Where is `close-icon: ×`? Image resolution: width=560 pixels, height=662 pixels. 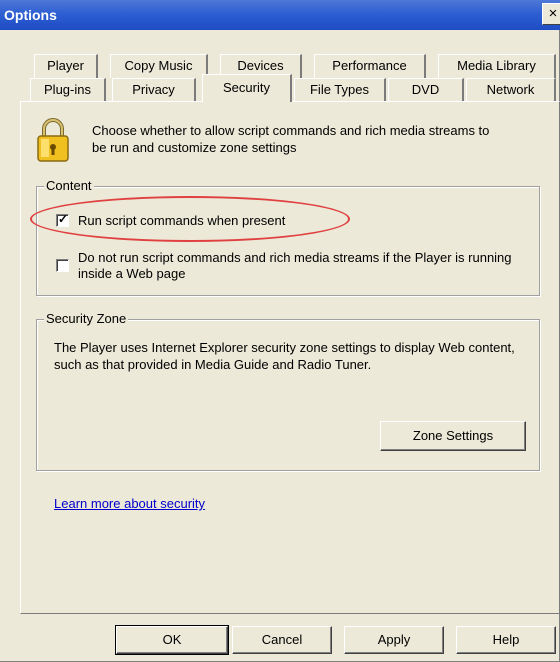 close-icon: × is located at coordinates (553, 13).